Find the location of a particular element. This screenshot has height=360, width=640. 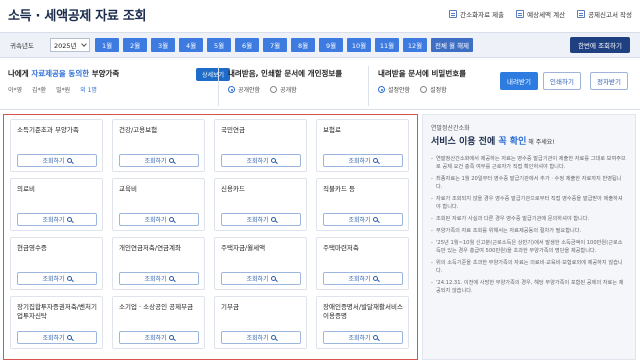

year-select: 2025년 is located at coordinates (70, 45).